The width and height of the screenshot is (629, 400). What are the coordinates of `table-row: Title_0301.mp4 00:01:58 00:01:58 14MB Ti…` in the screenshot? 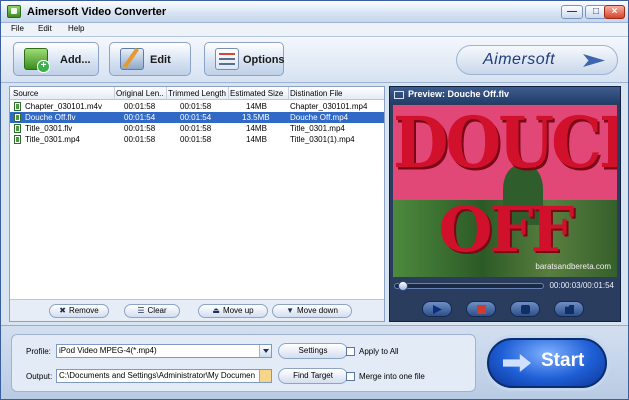 It's located at (197, 139).